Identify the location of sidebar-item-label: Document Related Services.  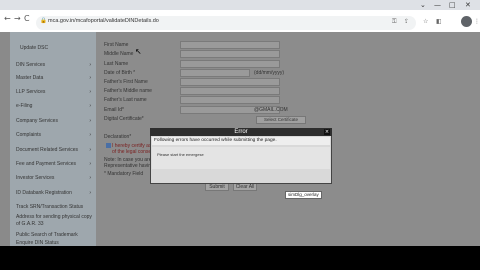
(47, 150).